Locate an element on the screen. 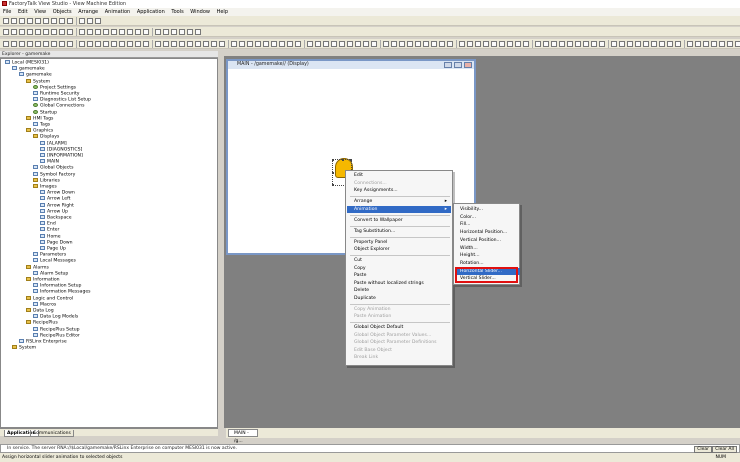 The width and height of the screenshot is (740, 462). maximize-button is located at coordinates (458, 65).